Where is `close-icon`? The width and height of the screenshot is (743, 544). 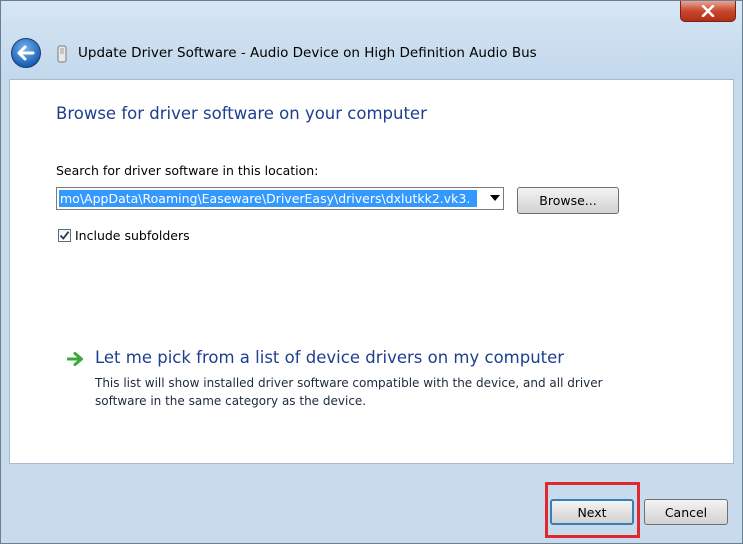 close-icon is located at coordinates (708, 11).